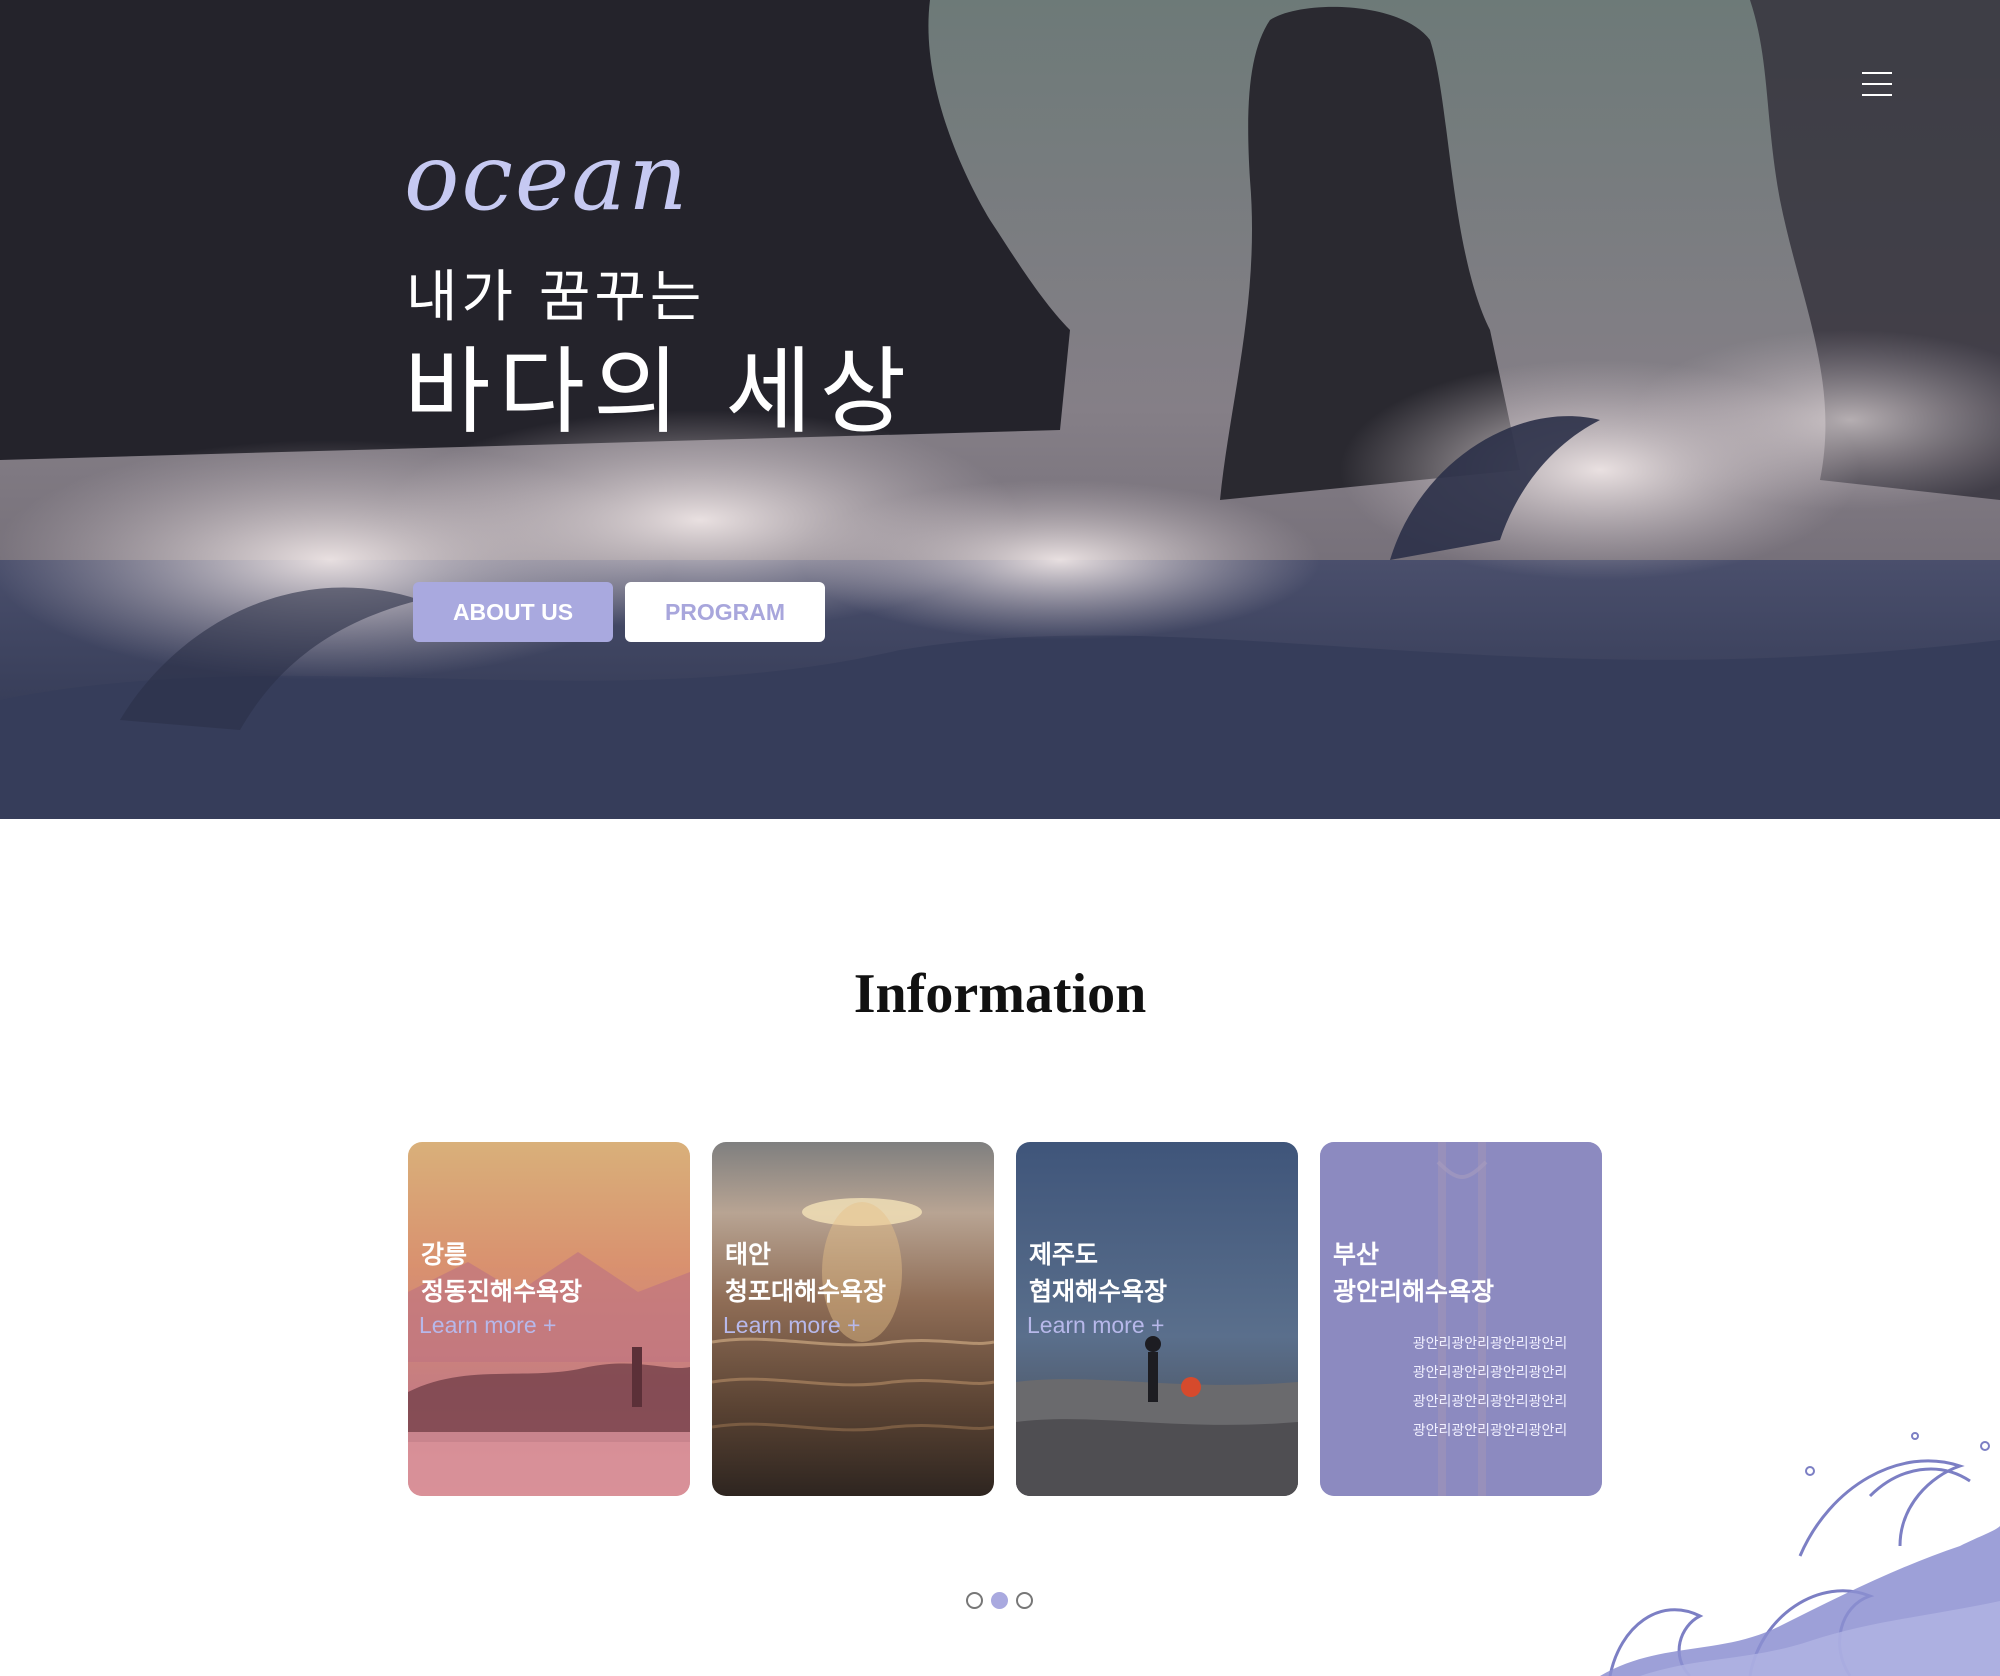  I want to click on information-heading: Information, so click(1000, 994).